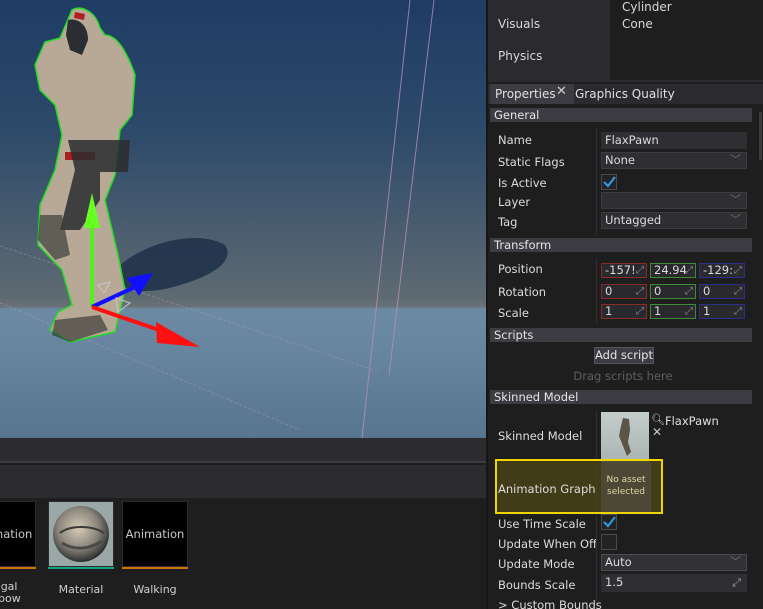  What do you see at coordinates (547, 489) in the screenshot?
I see `animation-graph-label: Animation Graph` at bounding box center [547, 489].